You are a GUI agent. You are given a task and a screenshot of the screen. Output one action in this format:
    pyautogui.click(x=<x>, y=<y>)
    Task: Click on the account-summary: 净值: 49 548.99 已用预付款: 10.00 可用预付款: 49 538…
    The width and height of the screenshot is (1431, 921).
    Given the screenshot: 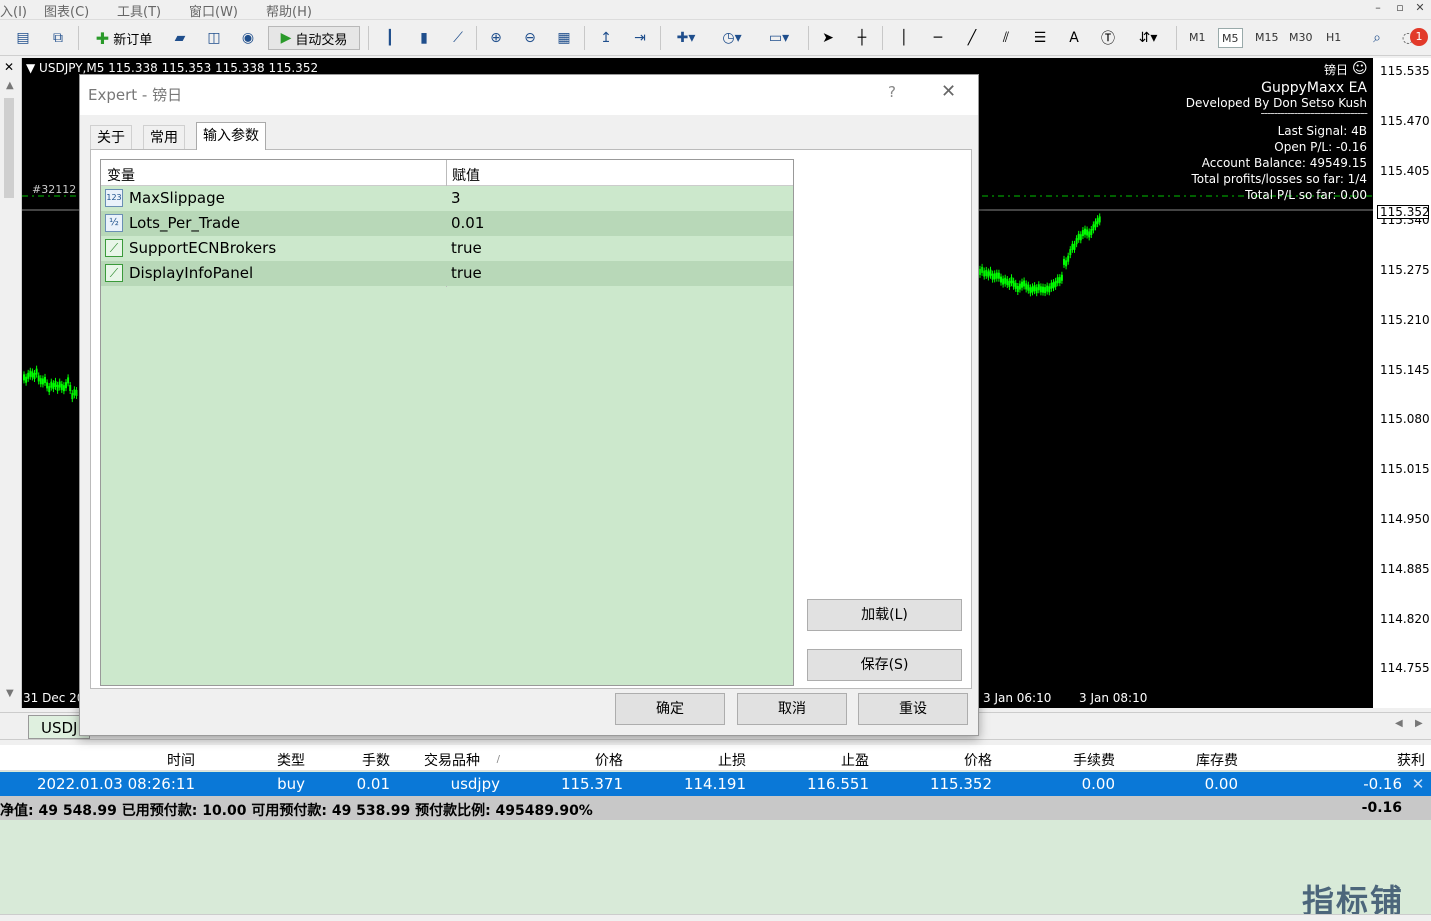 What is the action you would take?
    pyautogui.click(x=296, y=811)
    